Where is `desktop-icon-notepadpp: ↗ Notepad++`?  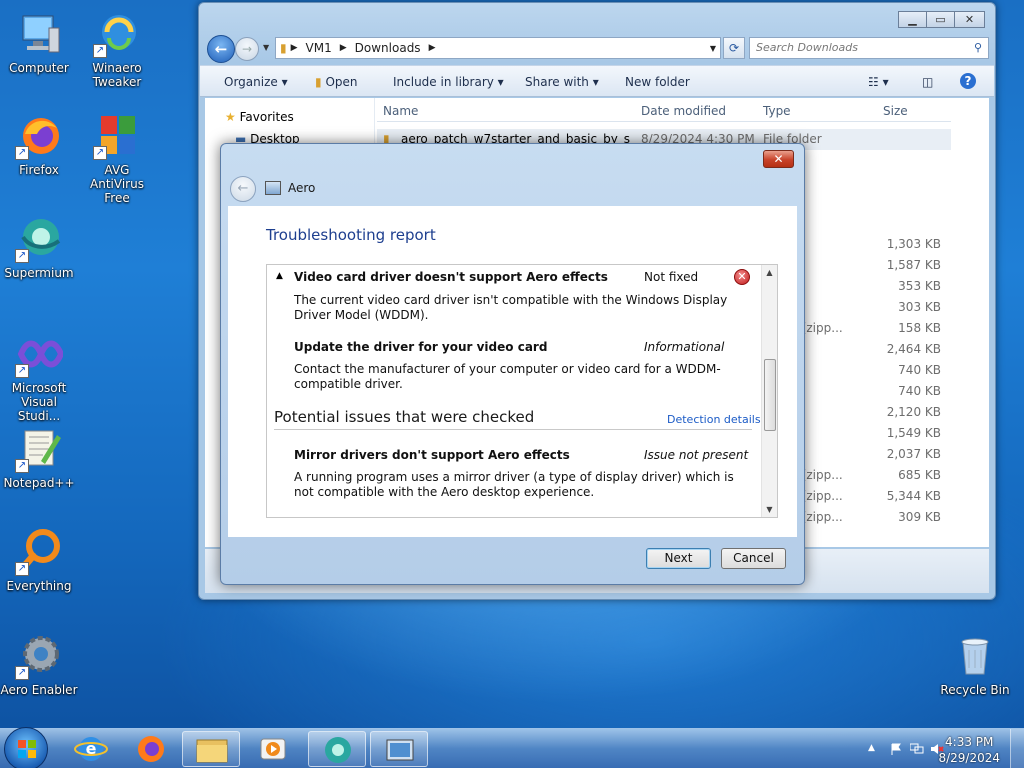
desktop-icon-notepadpp: ↗ Notepad++ is located at coordinates (39, 457).